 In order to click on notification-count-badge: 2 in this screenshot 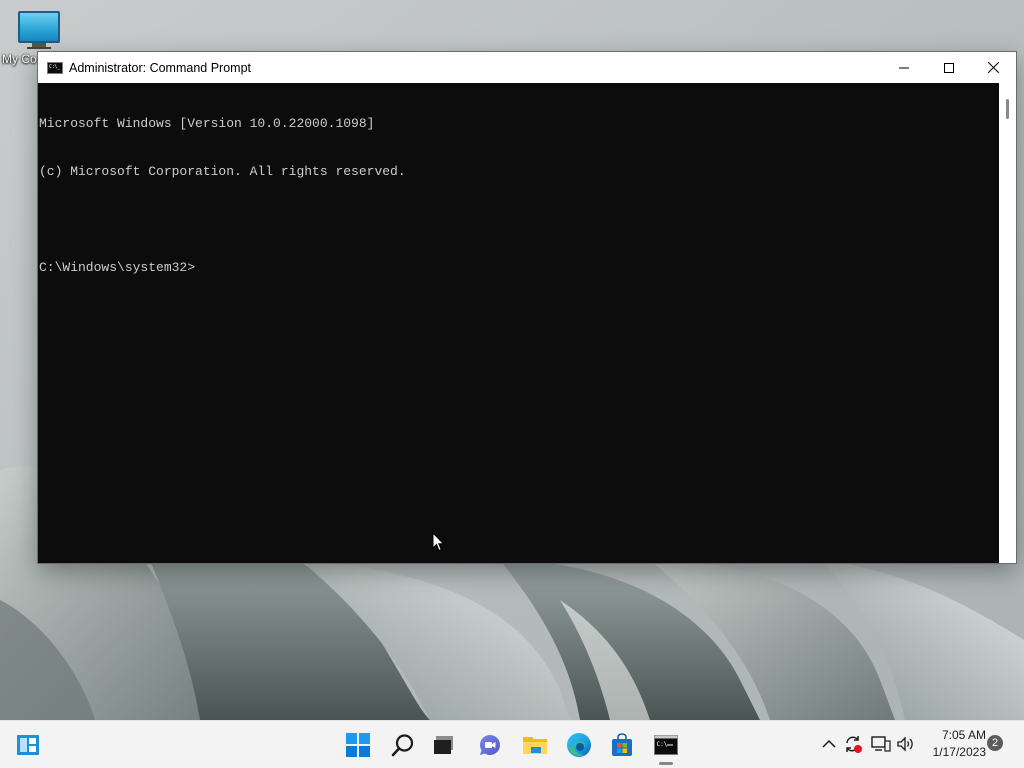, I will do `click(995, 743)`.